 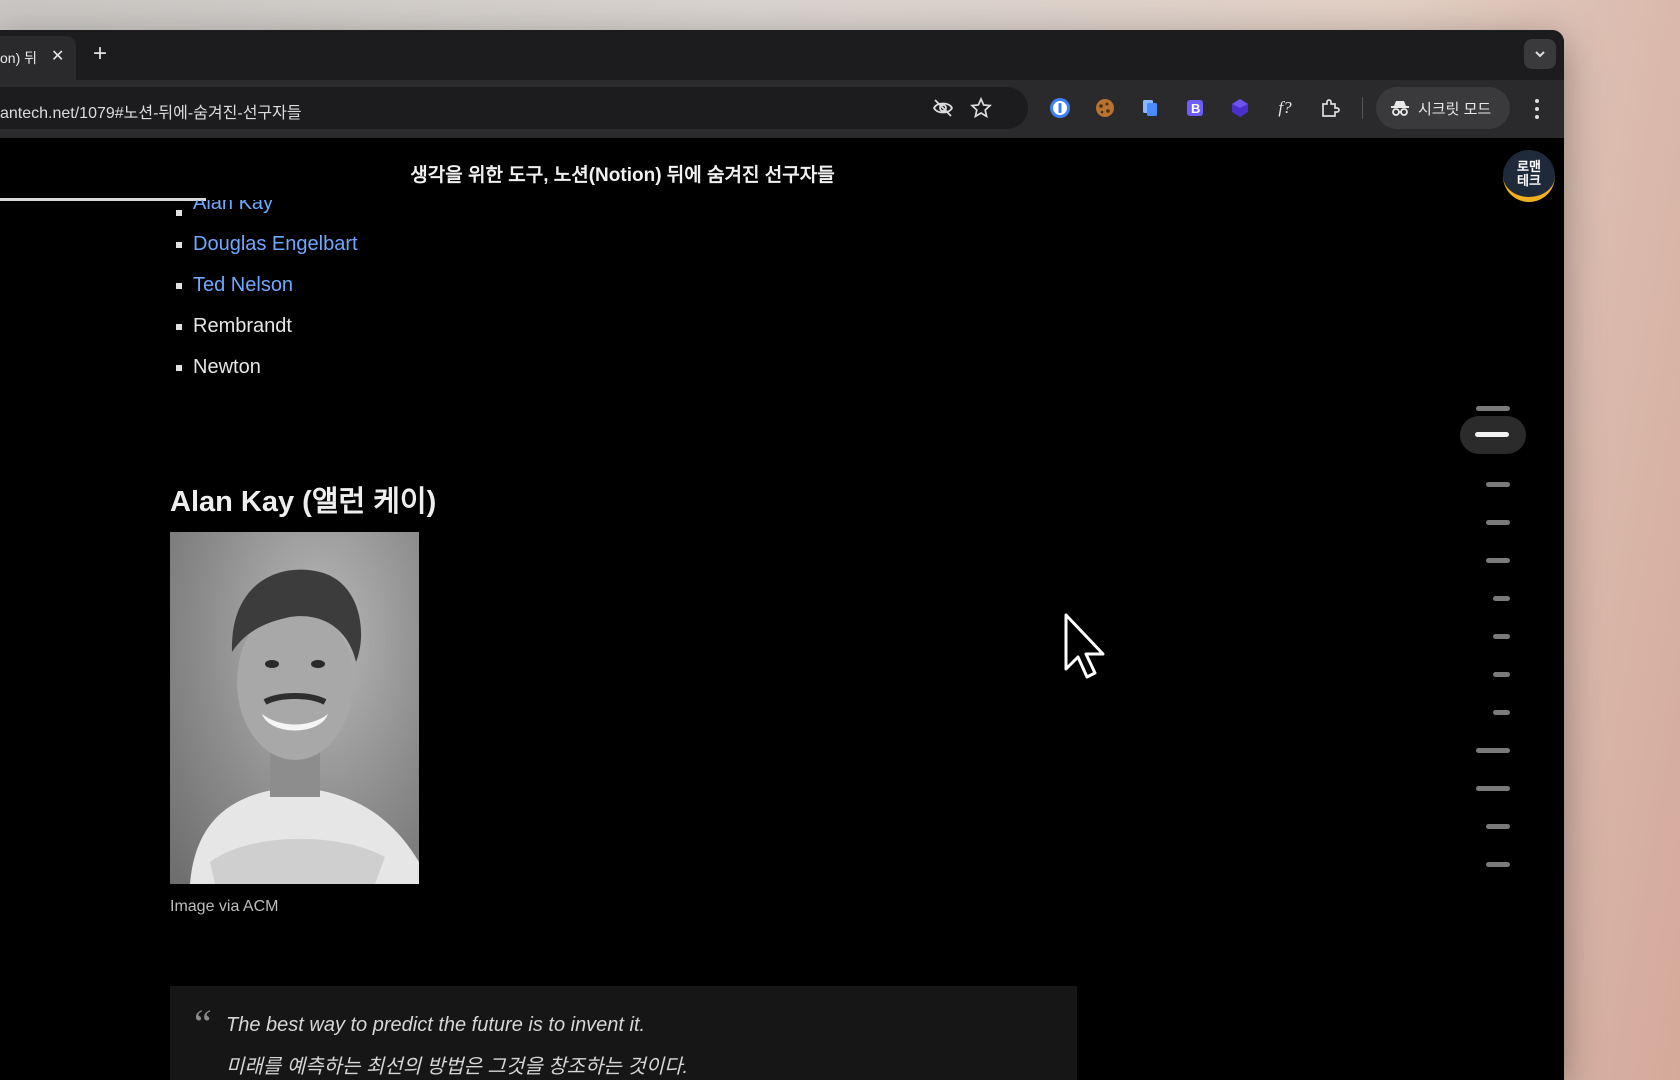 What do you see at coordinates (1105, 108) in the screenshot?
I see `cookie-icon` at bounding box center [1105, 108].